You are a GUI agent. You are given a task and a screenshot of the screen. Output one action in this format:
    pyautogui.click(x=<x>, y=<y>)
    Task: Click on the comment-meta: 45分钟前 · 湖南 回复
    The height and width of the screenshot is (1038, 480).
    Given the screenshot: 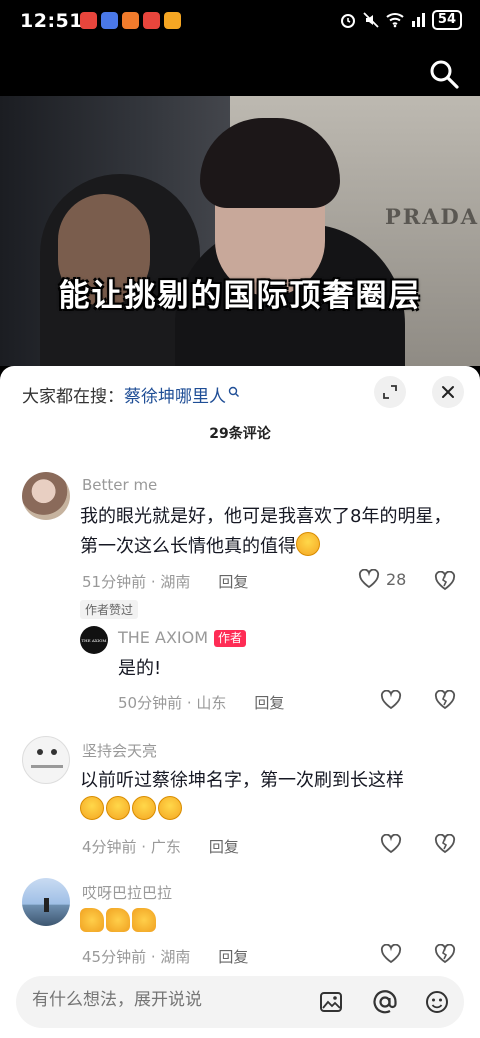 What is the action you would take?
    pyautogui.click(x=165, y=956)
    